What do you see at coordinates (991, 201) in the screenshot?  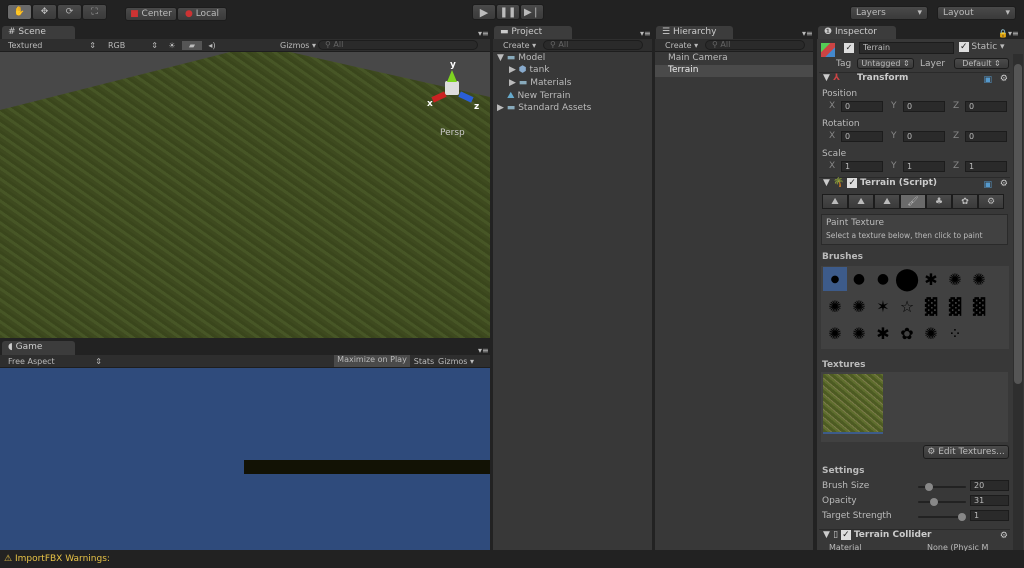 I see `terrain-settings-tool: ⚙` at bounding box center [991, 201].